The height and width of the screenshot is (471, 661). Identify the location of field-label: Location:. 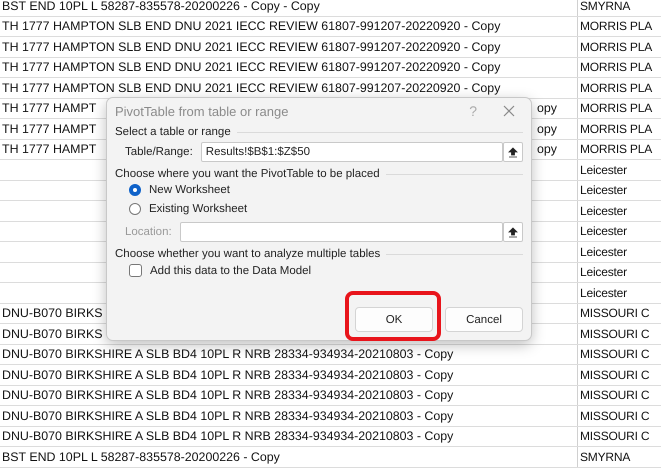
(148, 232).